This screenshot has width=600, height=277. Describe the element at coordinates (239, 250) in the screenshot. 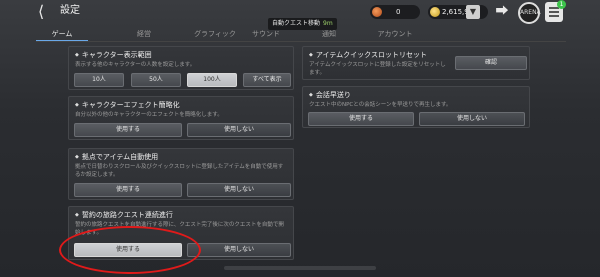

I see `oath-quest-off-button: 使用しない` at that location.